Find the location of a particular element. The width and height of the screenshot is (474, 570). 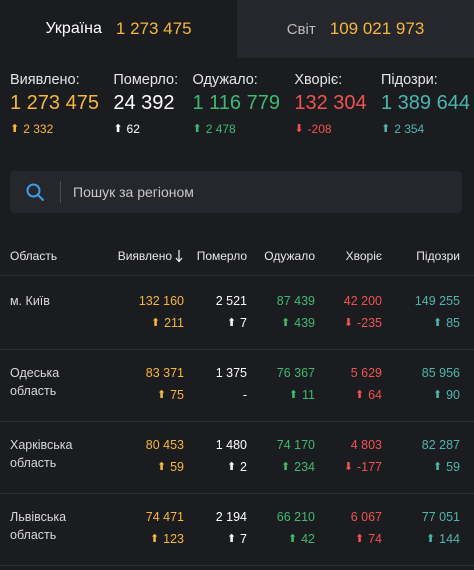

cell-confirmed-delta-value: 211 is located at coordinates (174, 323).